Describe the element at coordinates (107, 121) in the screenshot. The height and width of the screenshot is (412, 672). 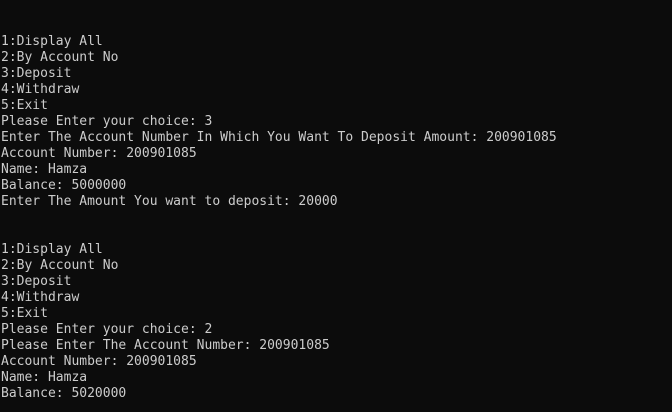
I see `choice-prompt: Please Enter your choice: 3` at that location.